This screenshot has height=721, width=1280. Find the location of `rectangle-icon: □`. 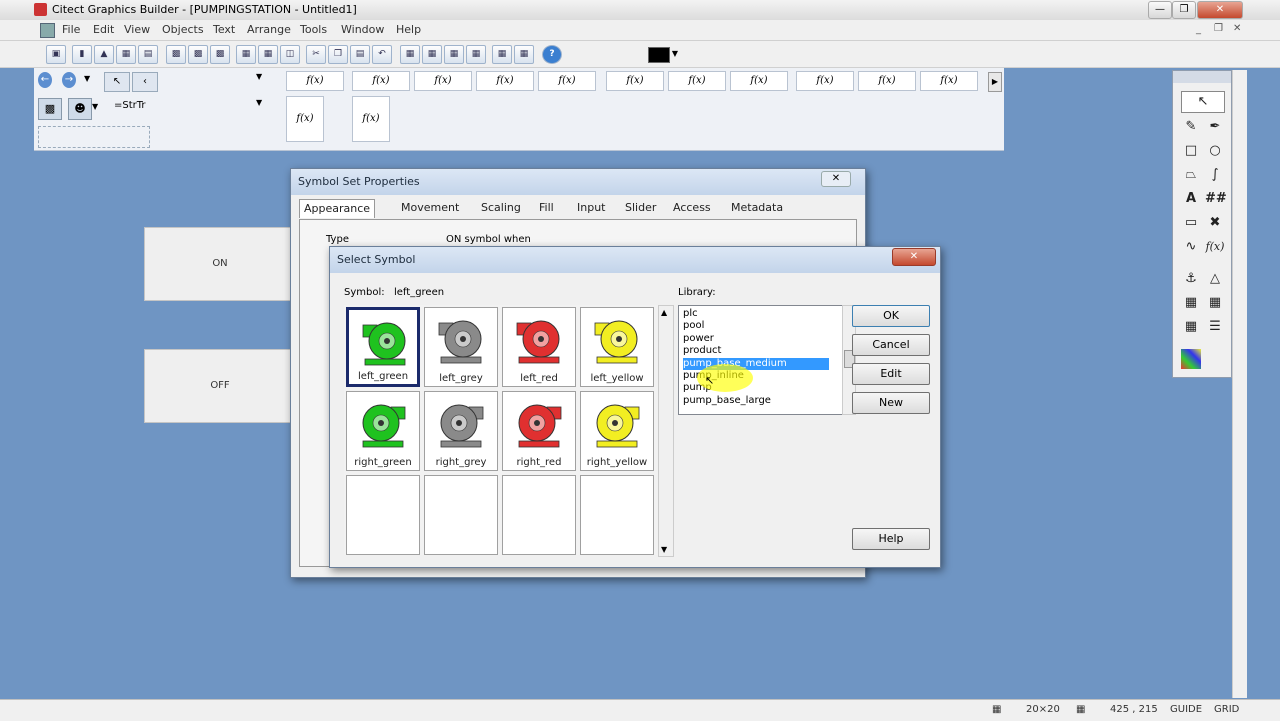

rectangle-icon: □ is located at coordinates (1191, 151).